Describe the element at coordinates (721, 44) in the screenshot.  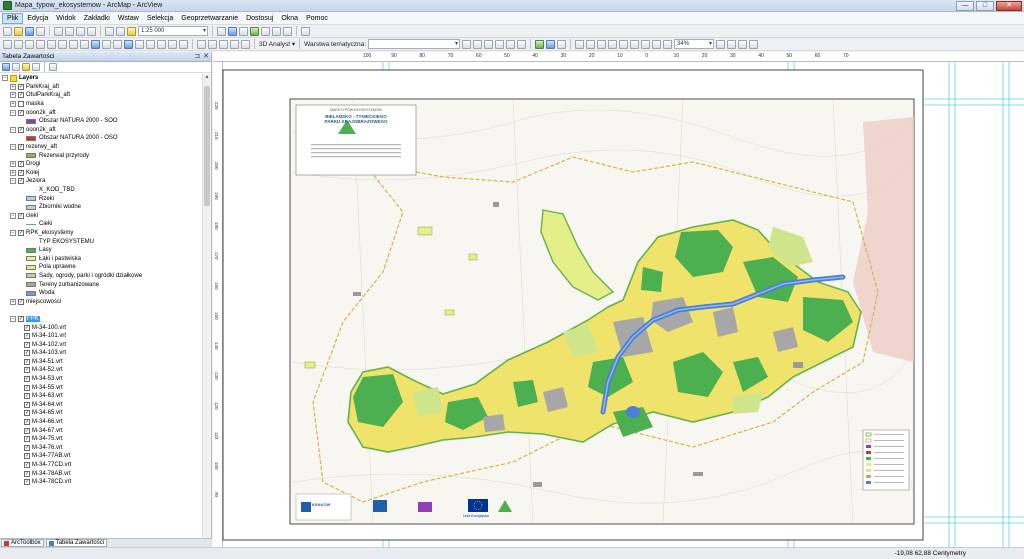
I see `toggle-draft-icon` at that location.